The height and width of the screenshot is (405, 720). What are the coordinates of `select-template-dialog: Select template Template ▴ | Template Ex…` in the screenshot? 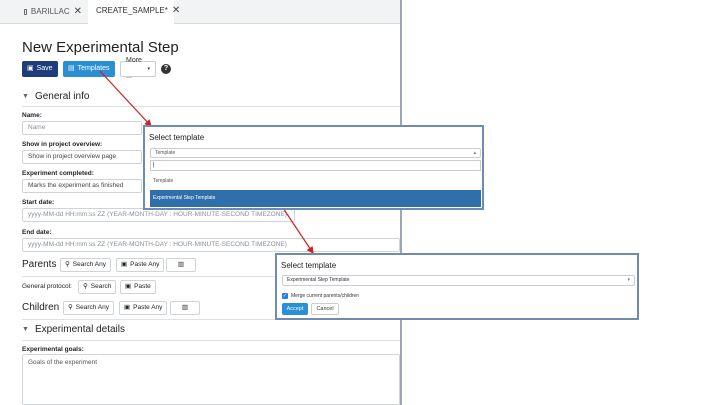 It's located at (313, 167).